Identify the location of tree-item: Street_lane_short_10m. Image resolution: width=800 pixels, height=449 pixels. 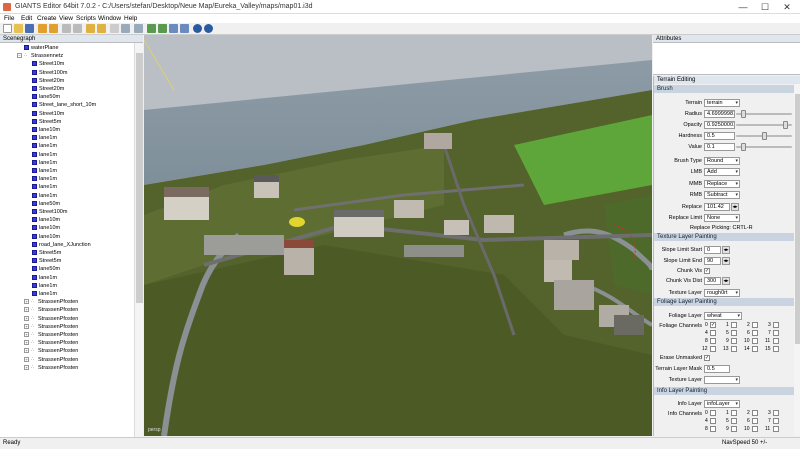
(64, 105).